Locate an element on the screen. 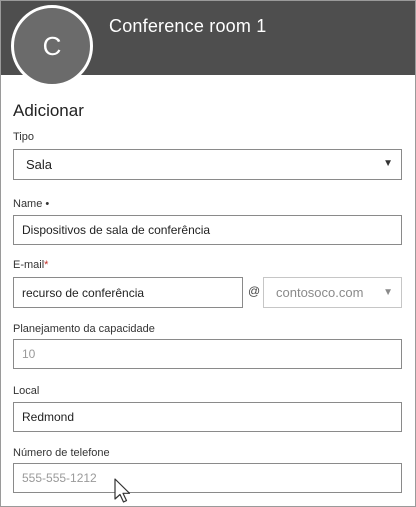 This screenshot has width=416, height=507. email-label: E-mail* is located at coordinates (30, 265).